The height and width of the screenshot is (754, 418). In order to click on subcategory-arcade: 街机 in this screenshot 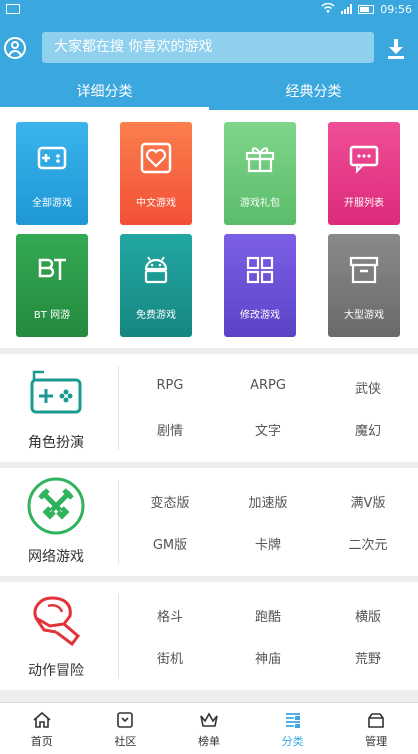, I will do `click(170, 657)`.